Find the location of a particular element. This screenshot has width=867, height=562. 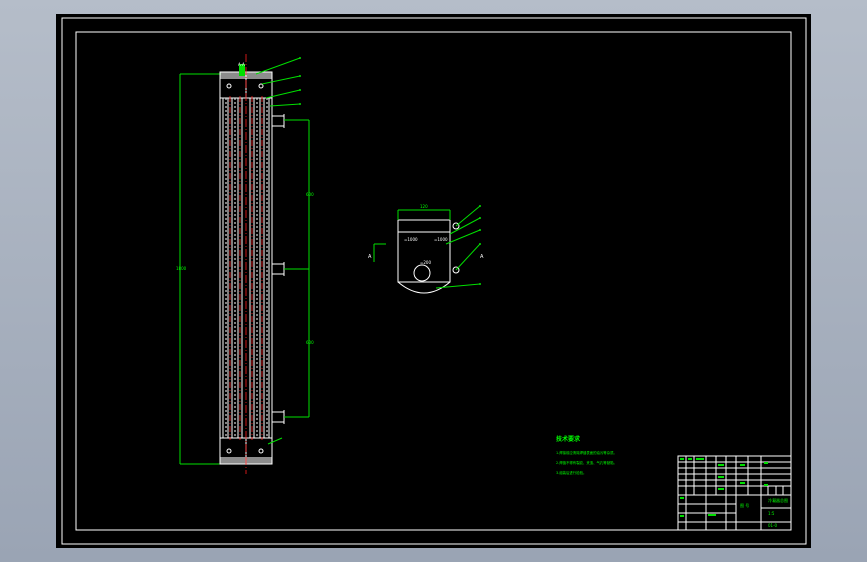

scale-label: 1:5 is located at coordinates (771, 513).